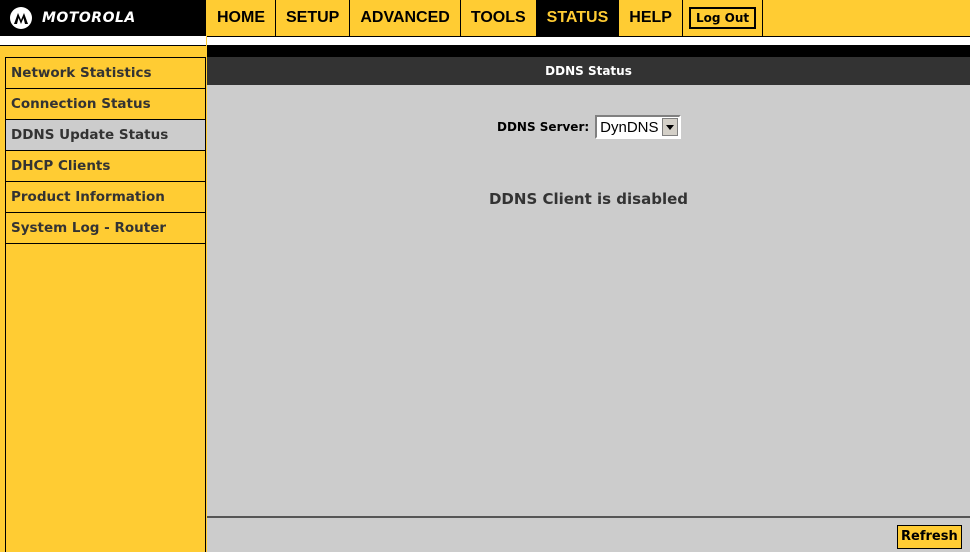 The height and width of the screenshot is (552, 970). Describe the element at coordinates (929, 537) in the screenshot. I see `refresh-button: Refresh` at that location.